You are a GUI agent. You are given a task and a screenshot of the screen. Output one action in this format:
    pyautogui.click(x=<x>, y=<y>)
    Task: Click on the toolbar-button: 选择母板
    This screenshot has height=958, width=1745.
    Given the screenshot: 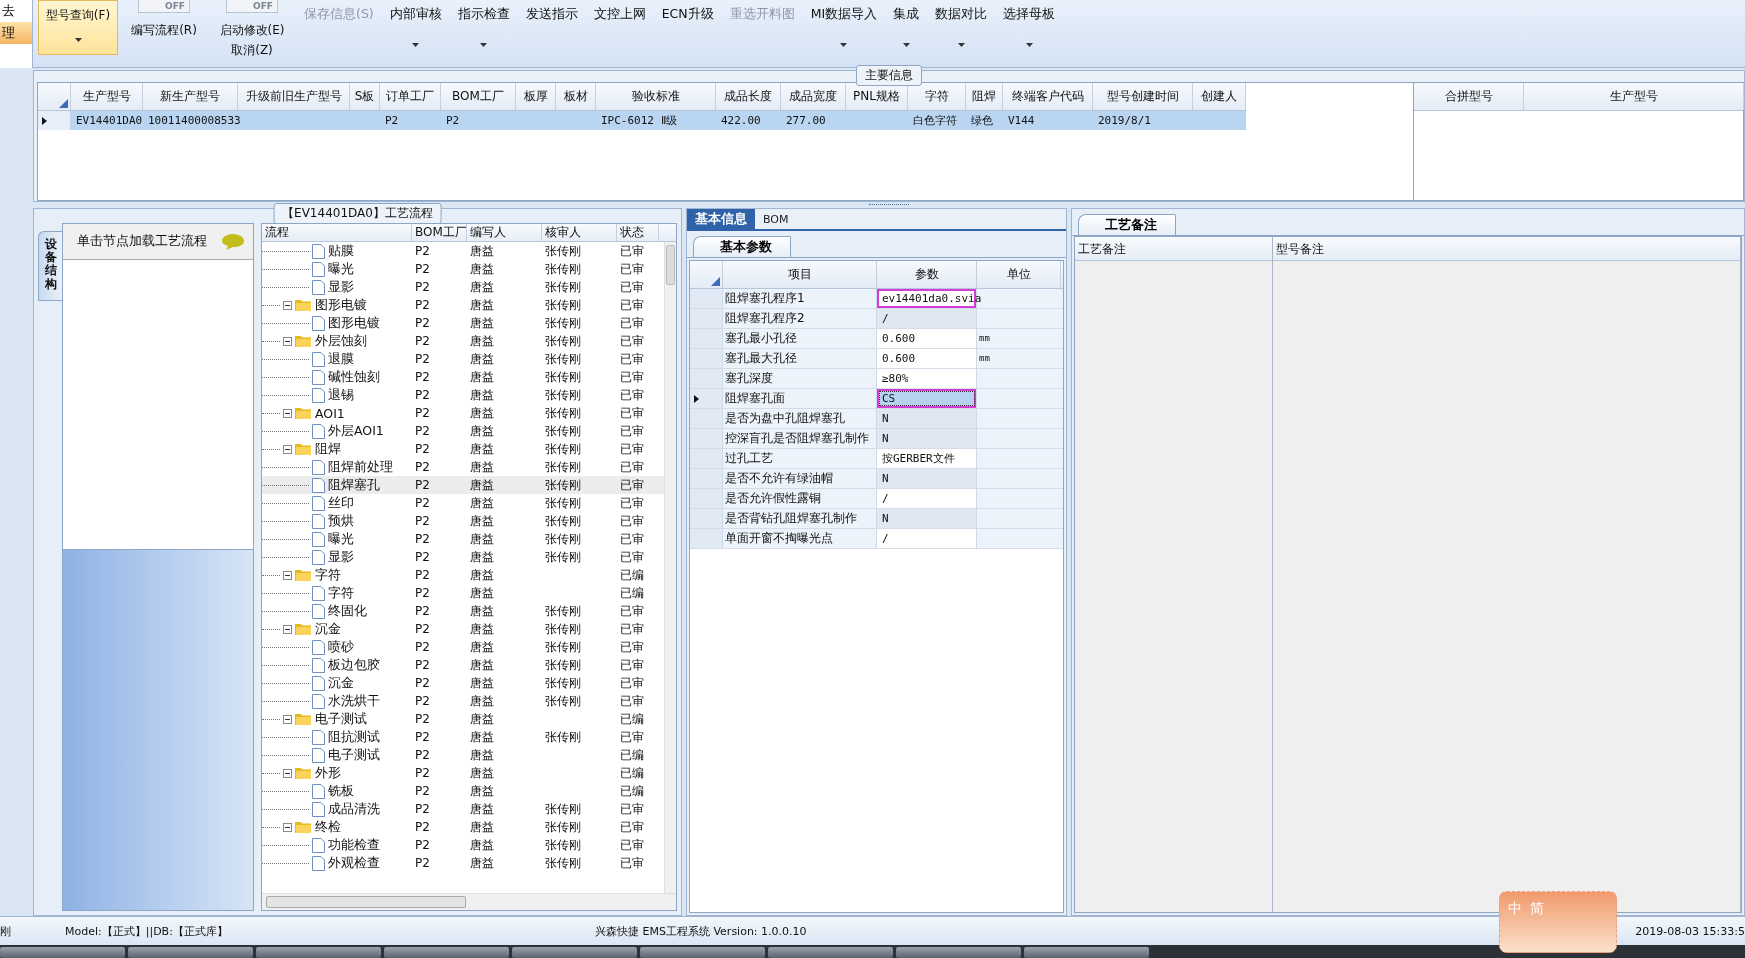 What is the action you would take?
    pyautogui.click(x=1029, y=27)
    